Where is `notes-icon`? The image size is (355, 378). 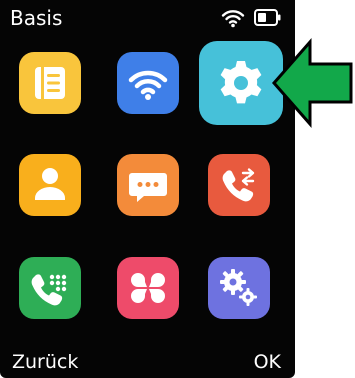
notes-icon is located at coordinates (50, 83).